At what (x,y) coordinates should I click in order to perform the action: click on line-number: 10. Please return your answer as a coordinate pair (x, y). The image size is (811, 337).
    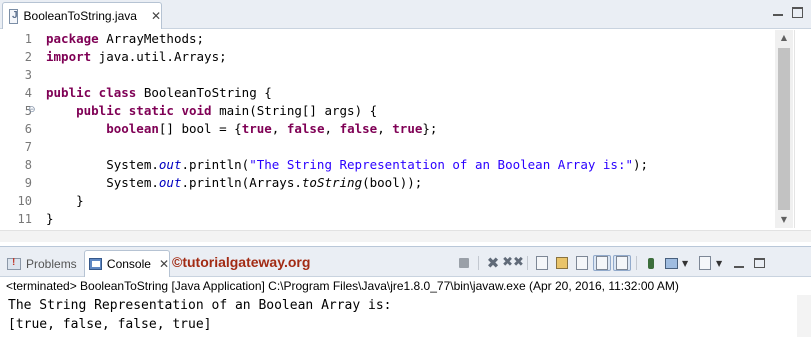
    Looking at the image, I should click on (24, 201).